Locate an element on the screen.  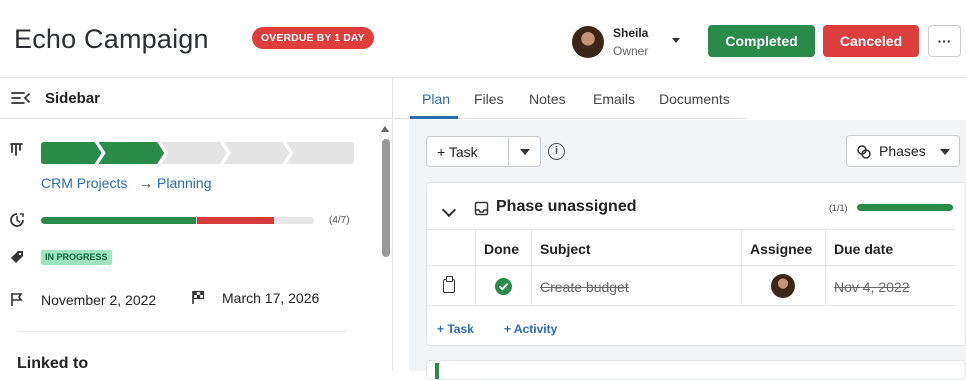
column-header-icon is located at coordinates (451, 247).